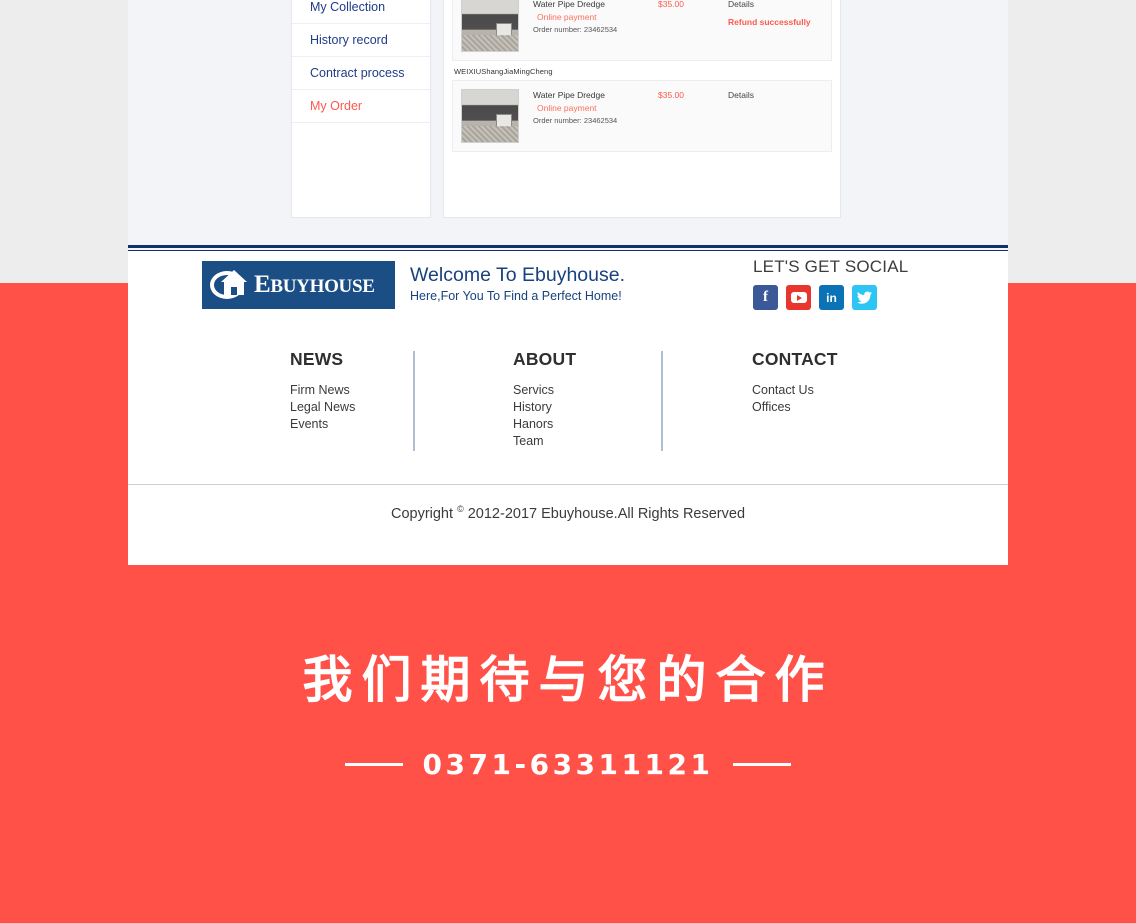  I want to click on footer-link: Offices, so click(795, 407).